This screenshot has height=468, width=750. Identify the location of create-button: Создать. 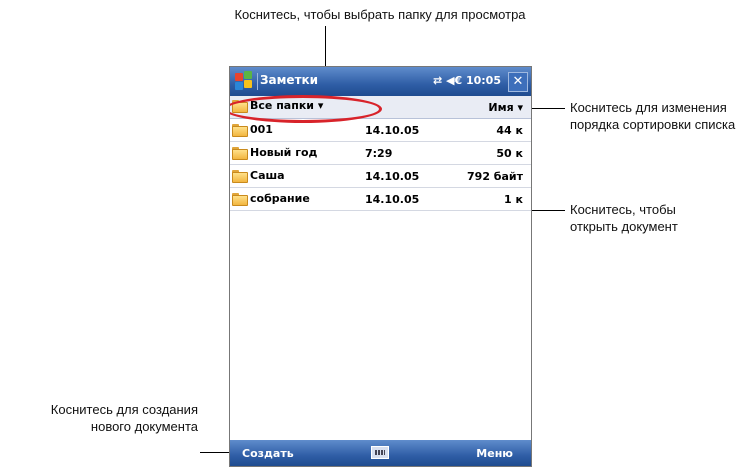
(268, 453).